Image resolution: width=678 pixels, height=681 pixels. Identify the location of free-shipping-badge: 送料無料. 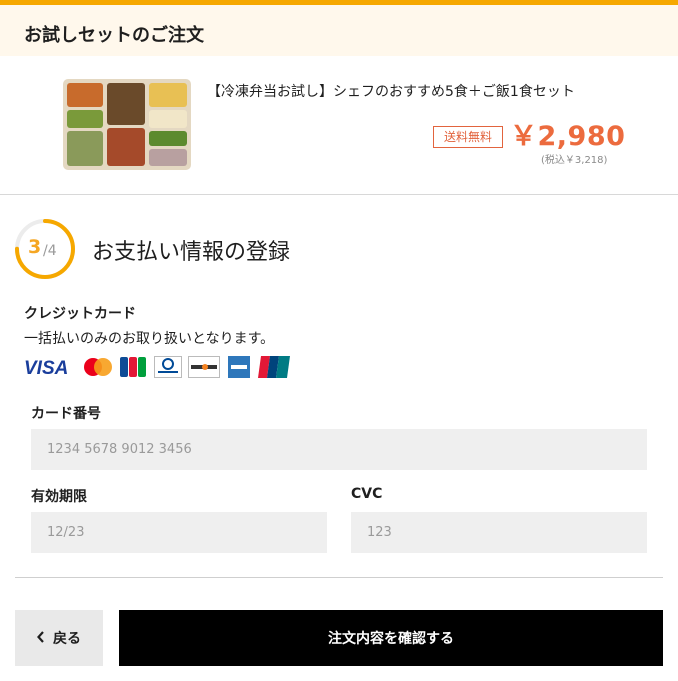
(468, 137).